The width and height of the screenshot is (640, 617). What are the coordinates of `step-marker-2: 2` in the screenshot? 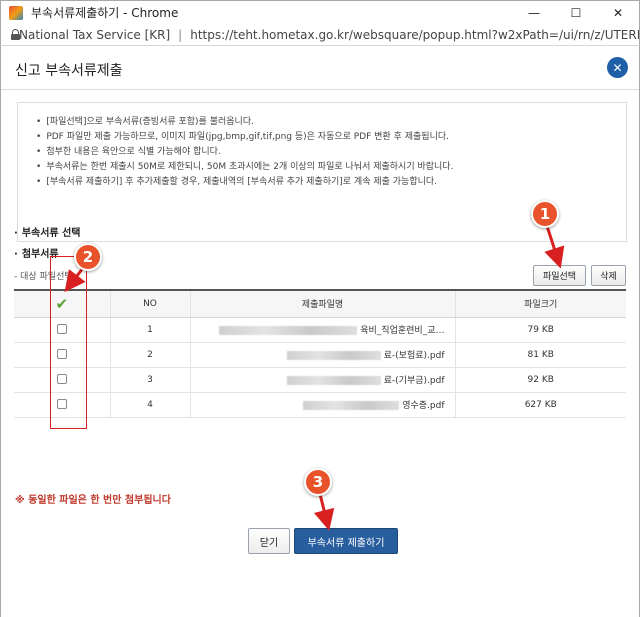 It's located at (88, 257).